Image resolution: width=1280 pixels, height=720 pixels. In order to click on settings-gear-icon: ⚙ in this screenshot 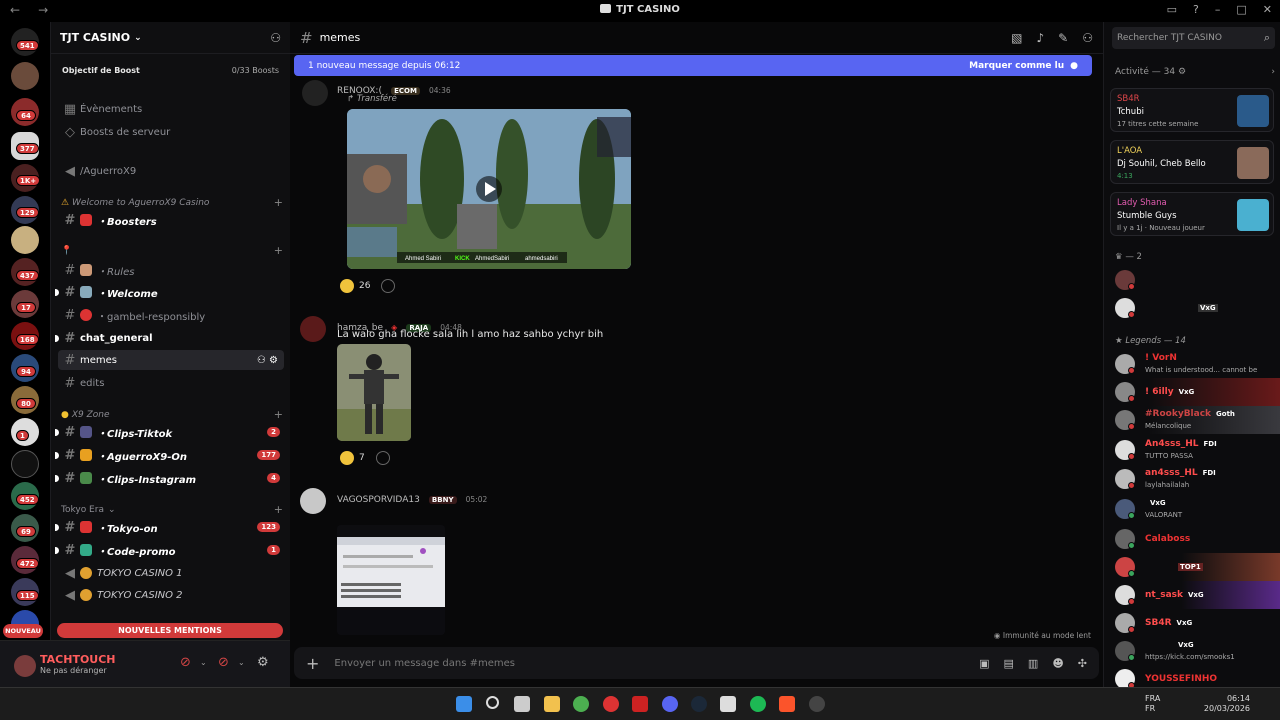, I will do `click(263, 662)`.